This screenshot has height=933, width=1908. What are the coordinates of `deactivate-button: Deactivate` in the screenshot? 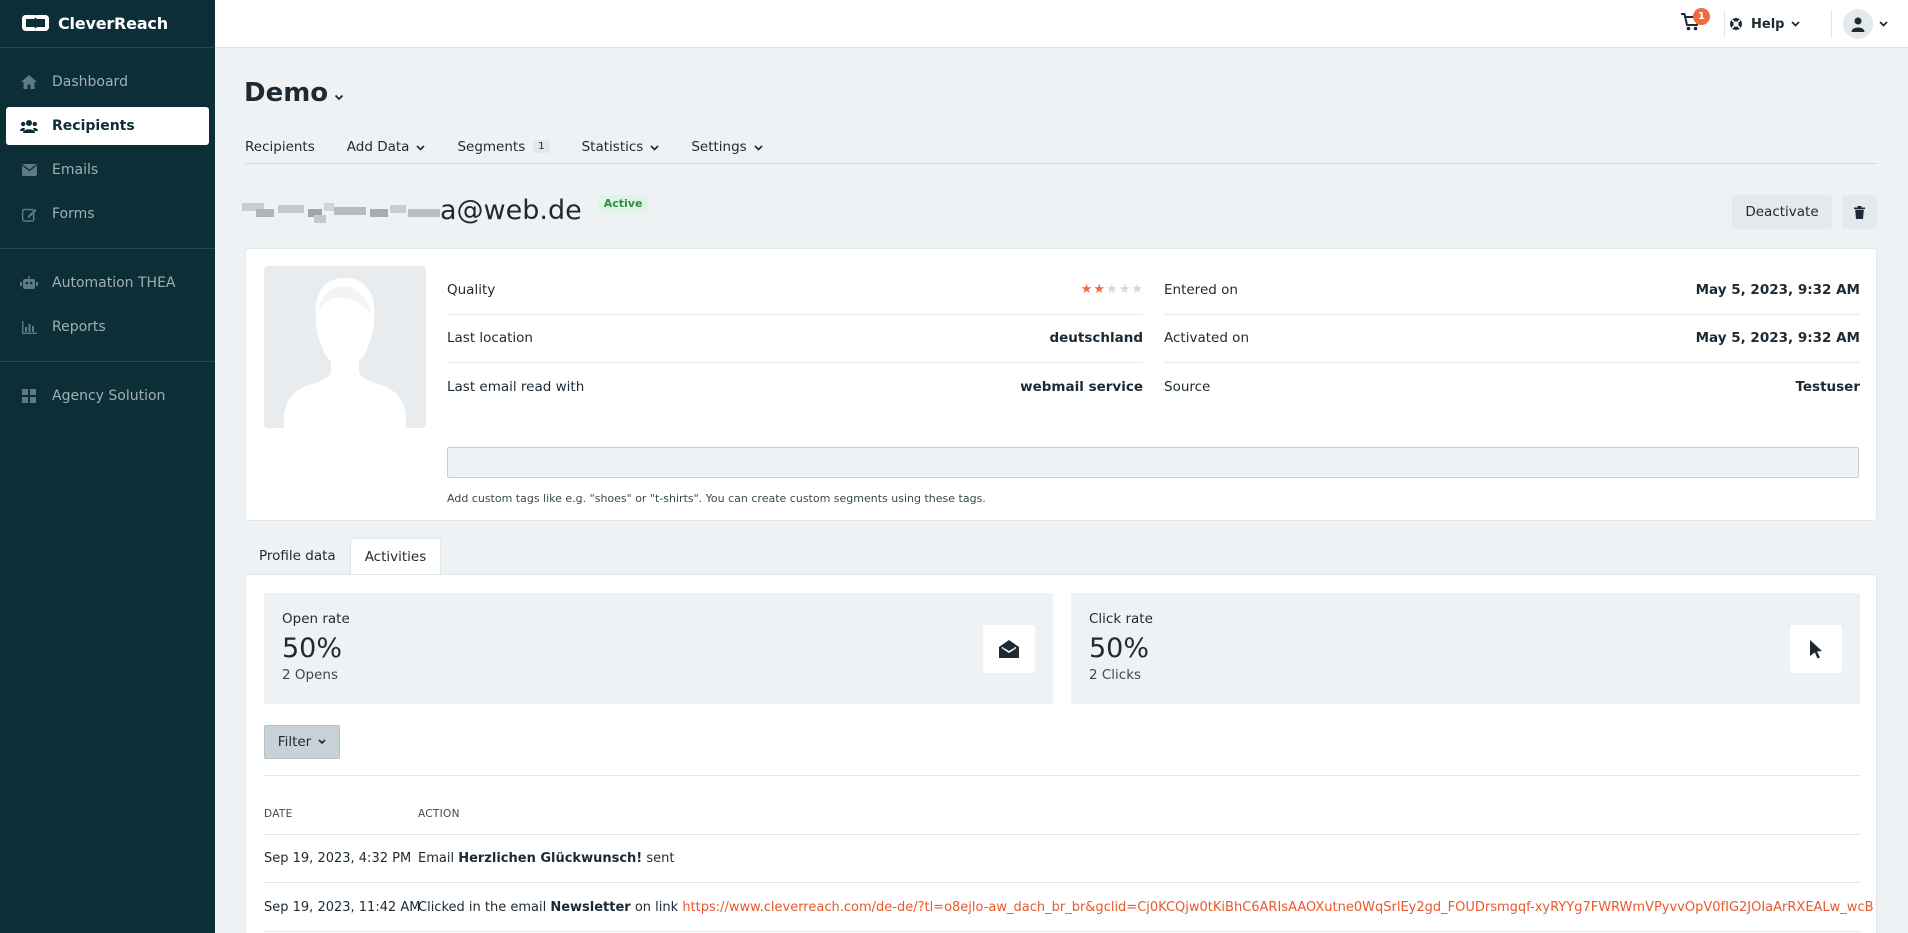 It's located at (1782, 212).